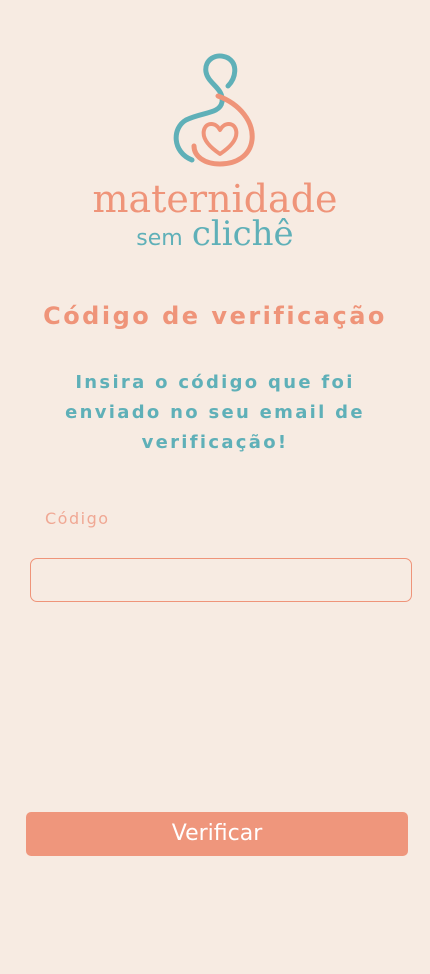 This screenshot has width=430, height=974. I want to click on brand-wordmark-line2: sem clichê, so click(215, 237).